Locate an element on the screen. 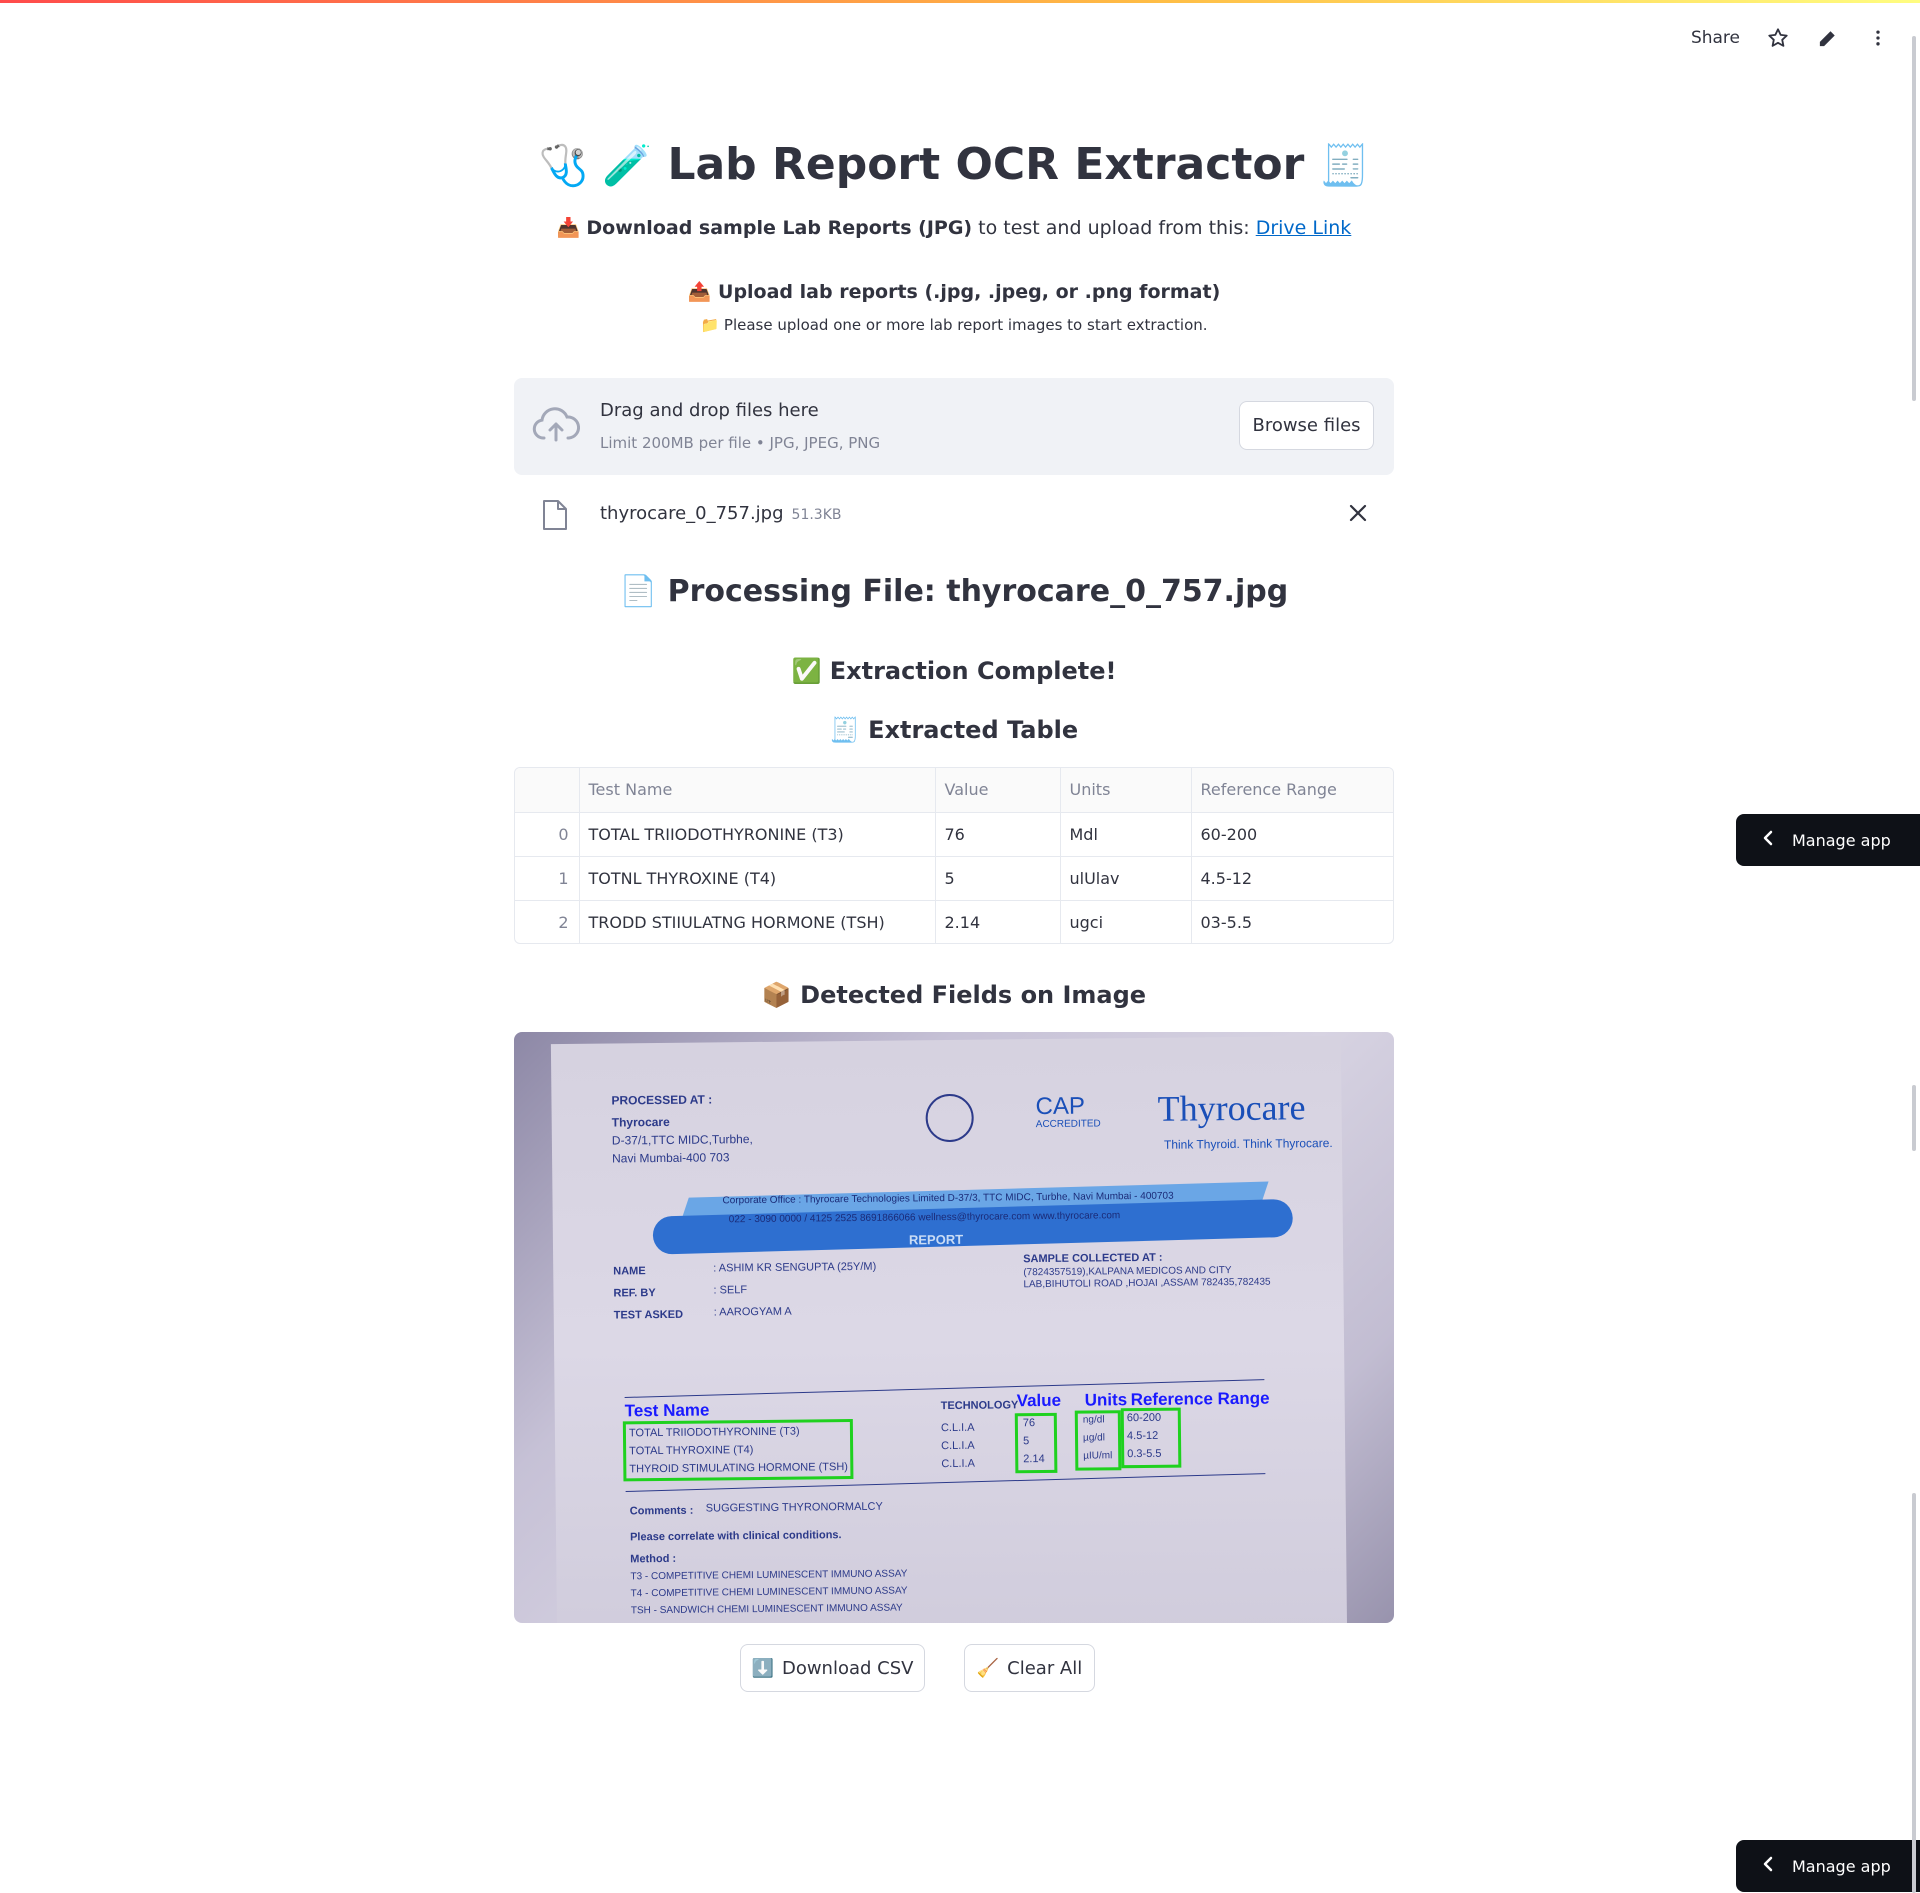  thyrocare-tagline: Think Thyroid. Think Thyrocare. is located at coordinates (1248, 1143).